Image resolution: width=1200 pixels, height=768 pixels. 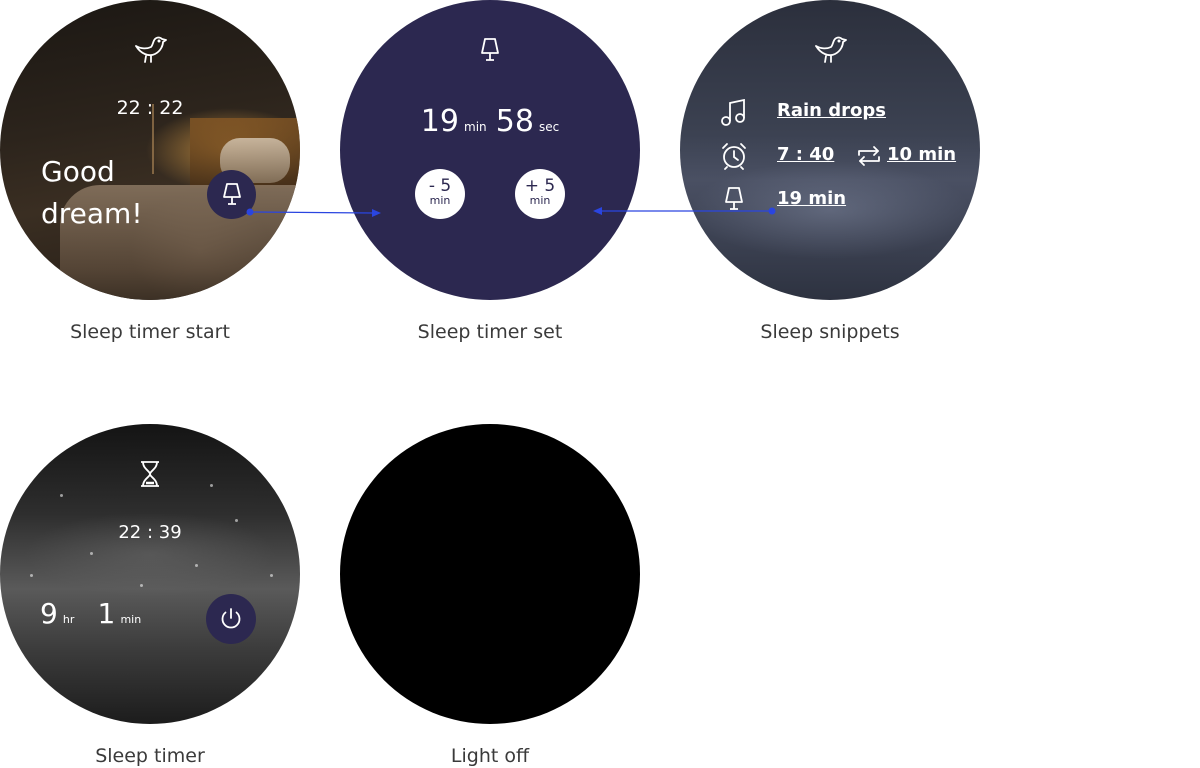 What do you see at coordinates (49, 613) in the screenshot?
I see `remaining-hours: 9` at bounding box center [49, 613].